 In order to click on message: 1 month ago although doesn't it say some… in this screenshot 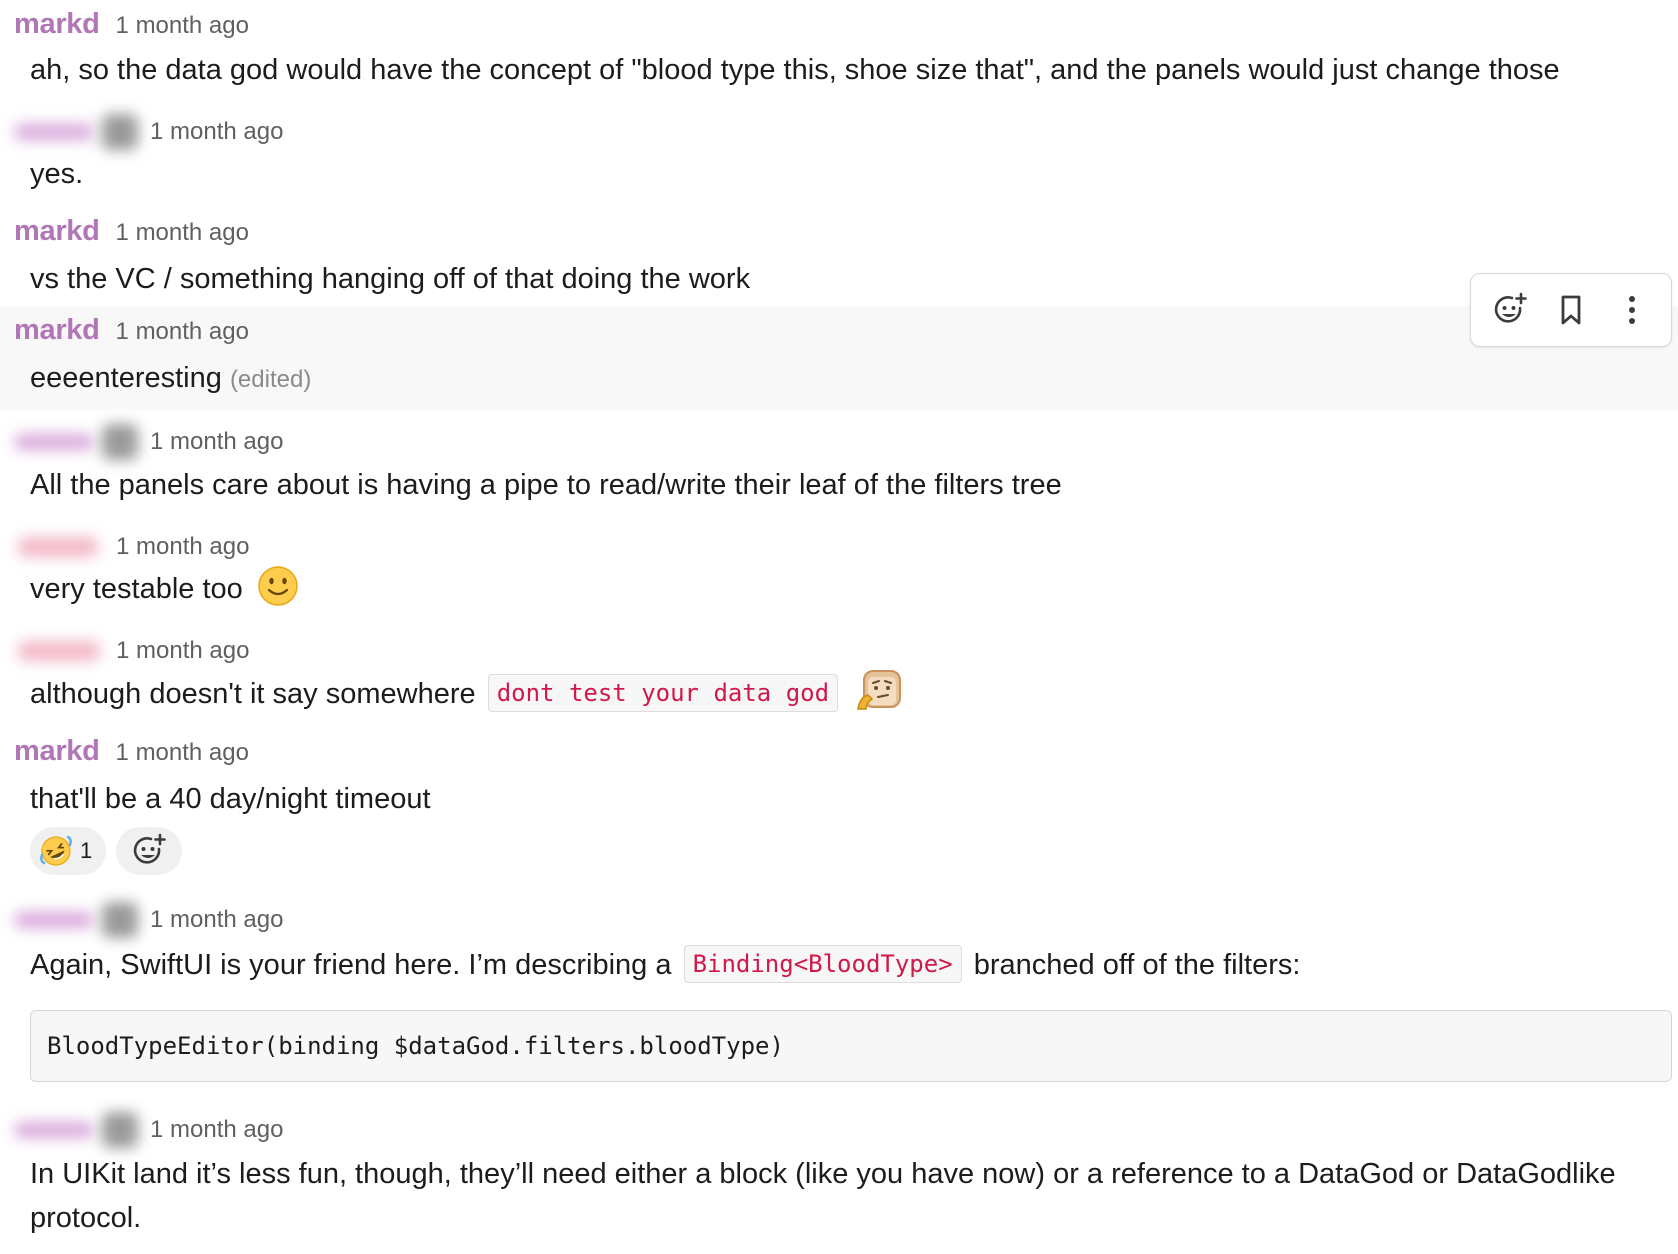, I will do `click(839, 671)`.